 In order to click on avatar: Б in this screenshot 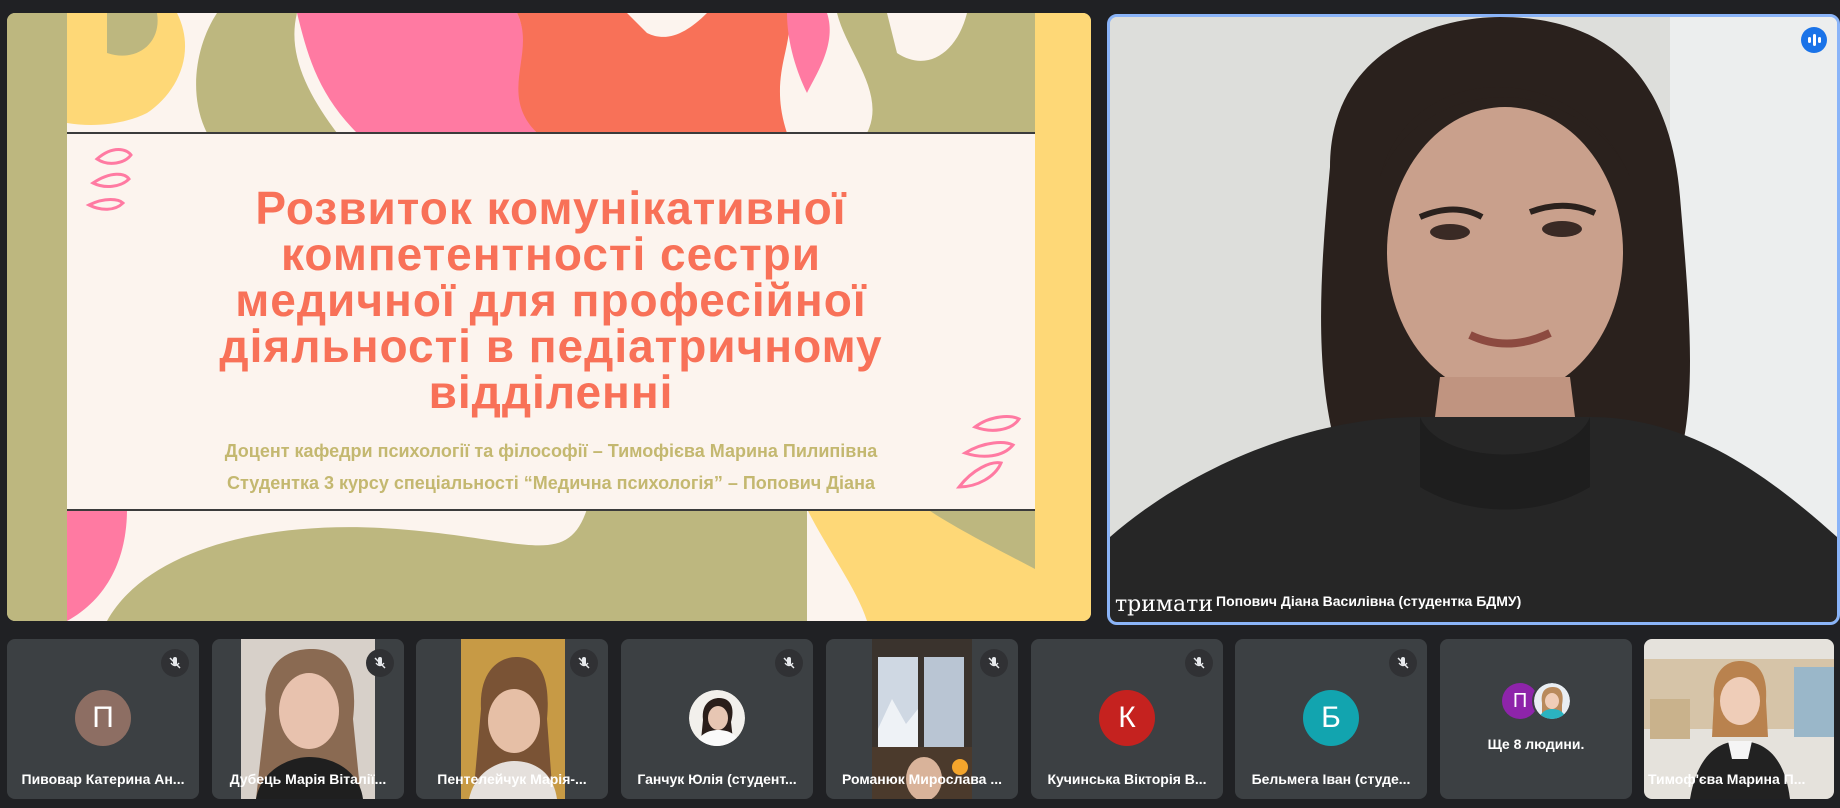, I will do `click(1331, 718)`.